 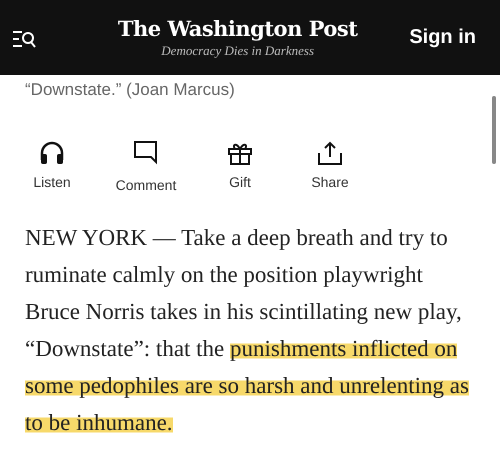 I want to click on gift-button: Gift, so click(x=240, y=166).